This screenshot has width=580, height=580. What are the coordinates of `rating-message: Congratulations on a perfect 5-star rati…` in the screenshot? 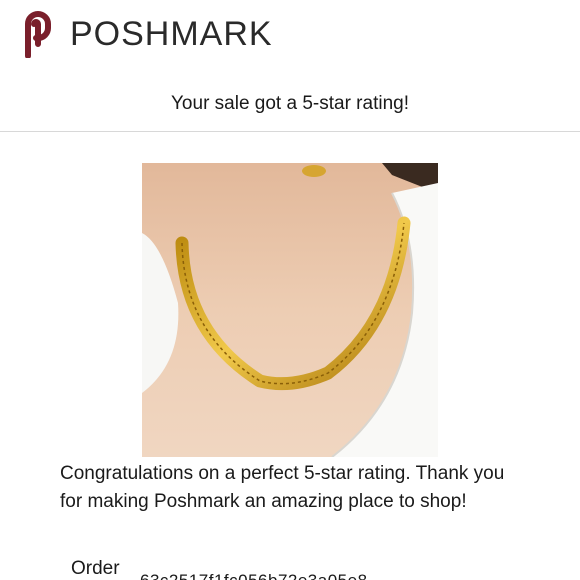 It's located at (282, 487).